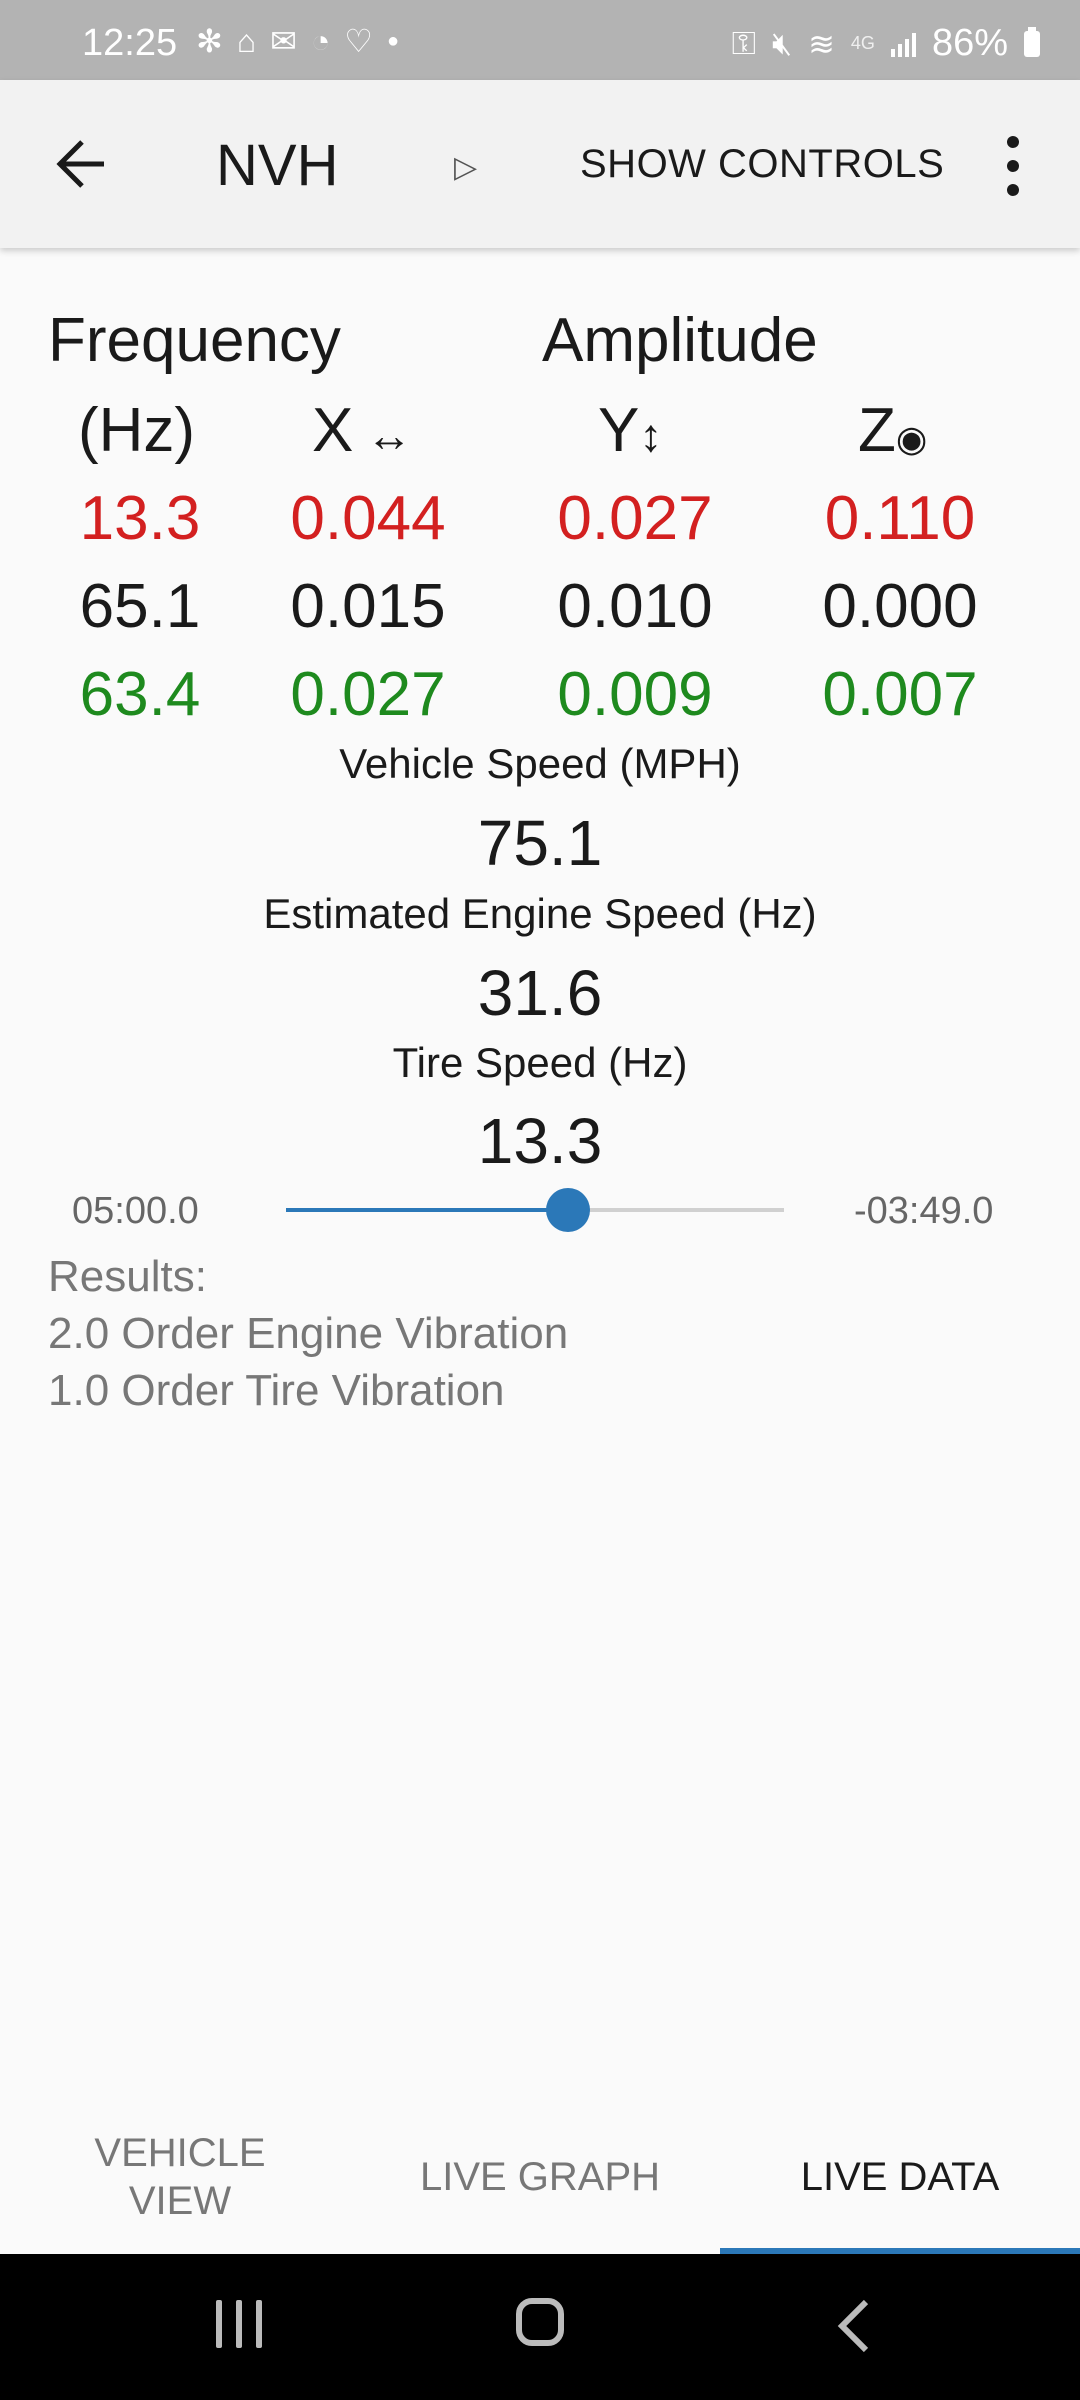 This screenshot has width=1080, height=2400. Describe the element at coordinates (540, 2322) in the screenshot. I see `home-icon` at that location.